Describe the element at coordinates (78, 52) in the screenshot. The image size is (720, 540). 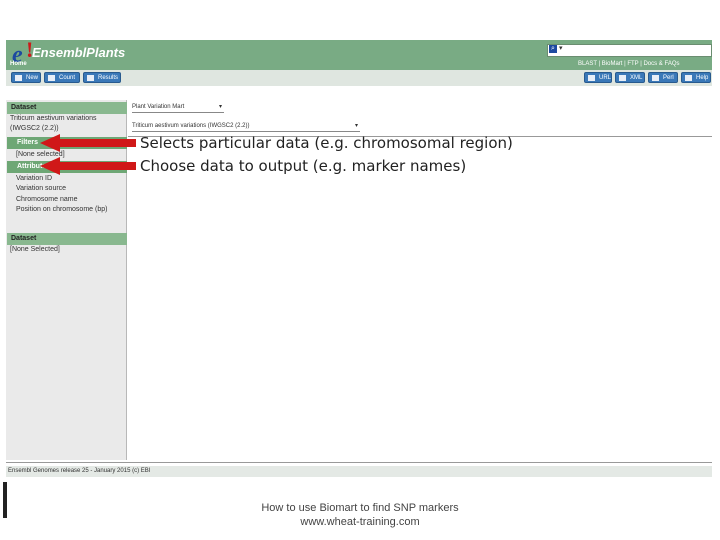
I see `site-title: EnsemblPlants` at that location.